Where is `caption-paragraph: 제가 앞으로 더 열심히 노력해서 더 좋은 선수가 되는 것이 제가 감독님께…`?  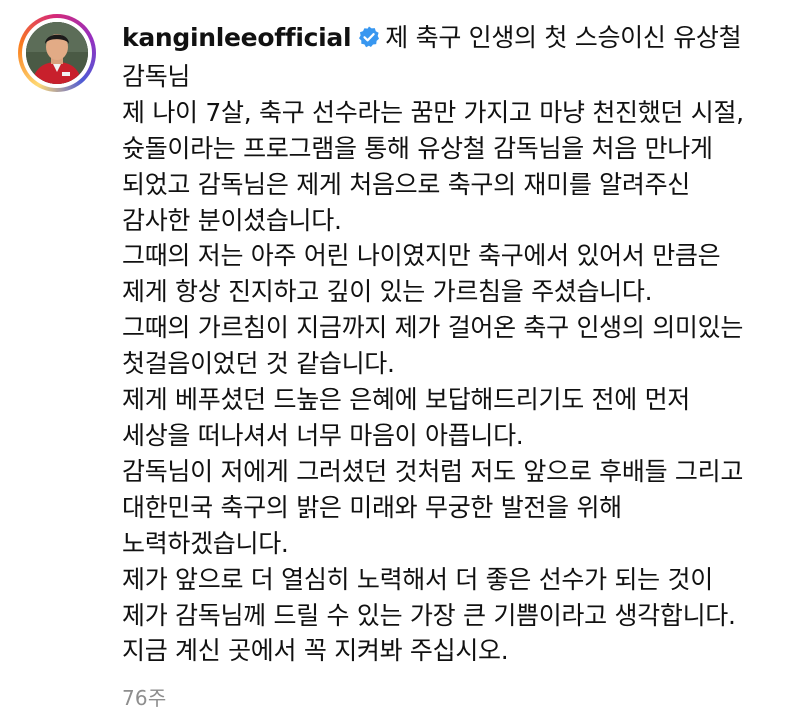 caption-paragraph: 제가 앞으로 더 열심히 노력해서 더 좋은 선수가 되는 것이 제가 감독님께… is located at coordinates (429, 615).